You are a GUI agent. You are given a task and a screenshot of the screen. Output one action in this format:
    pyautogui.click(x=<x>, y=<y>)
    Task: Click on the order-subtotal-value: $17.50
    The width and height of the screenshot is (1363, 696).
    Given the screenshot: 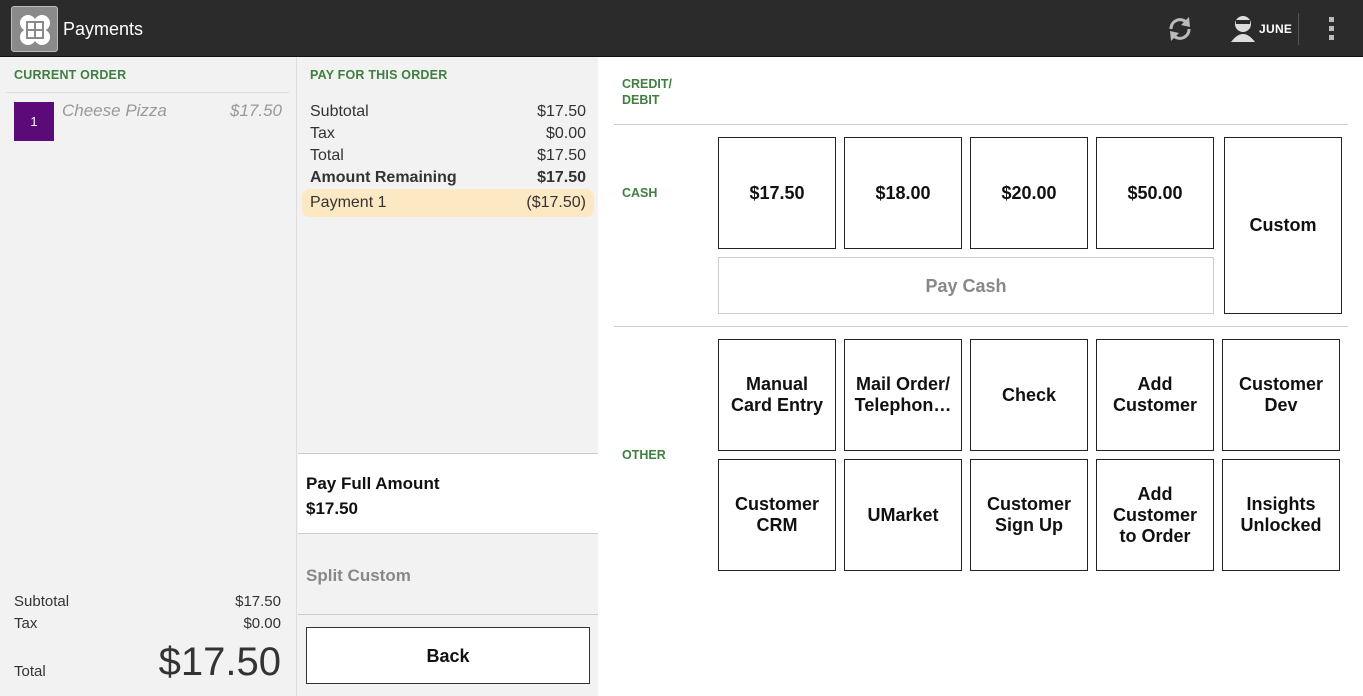 What is the action you would take?
    pyautogui.click(x=258, y=601)
    